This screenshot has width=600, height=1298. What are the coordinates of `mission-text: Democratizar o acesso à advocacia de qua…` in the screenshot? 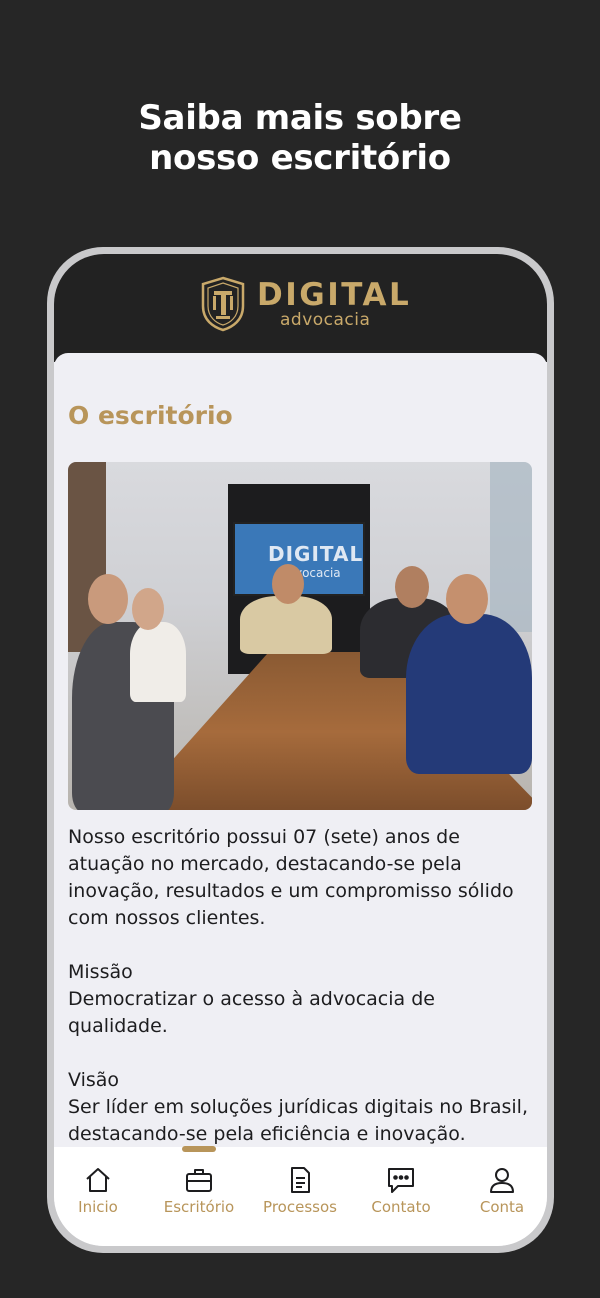 It's located at (251, 1012).